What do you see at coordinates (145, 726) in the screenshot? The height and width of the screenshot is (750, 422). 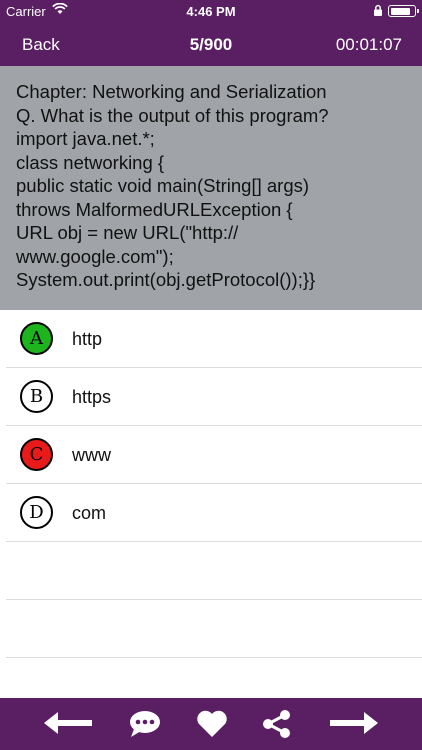 I see `comment-icon` at bounding box center [145, 726].